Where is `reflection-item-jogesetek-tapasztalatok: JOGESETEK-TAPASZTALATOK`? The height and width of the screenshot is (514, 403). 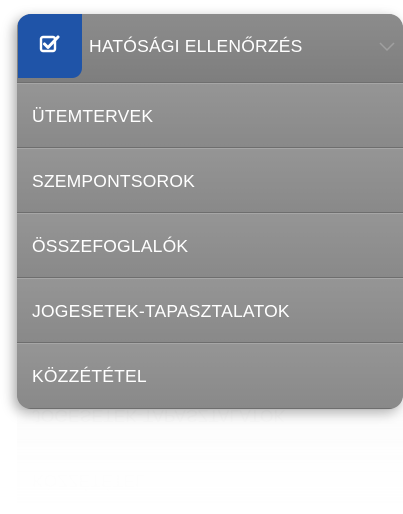
reflection-item-jogesetek-tapasztalatok: JOGESETEK-TAPASZTALATOK is located at coordinates (210, 429).